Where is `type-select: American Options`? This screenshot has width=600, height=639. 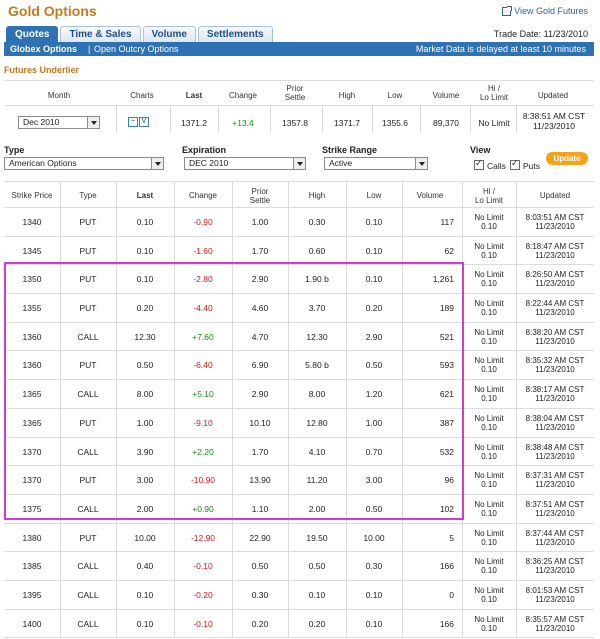 type-select: American Options is located at coordinates (84, 163).